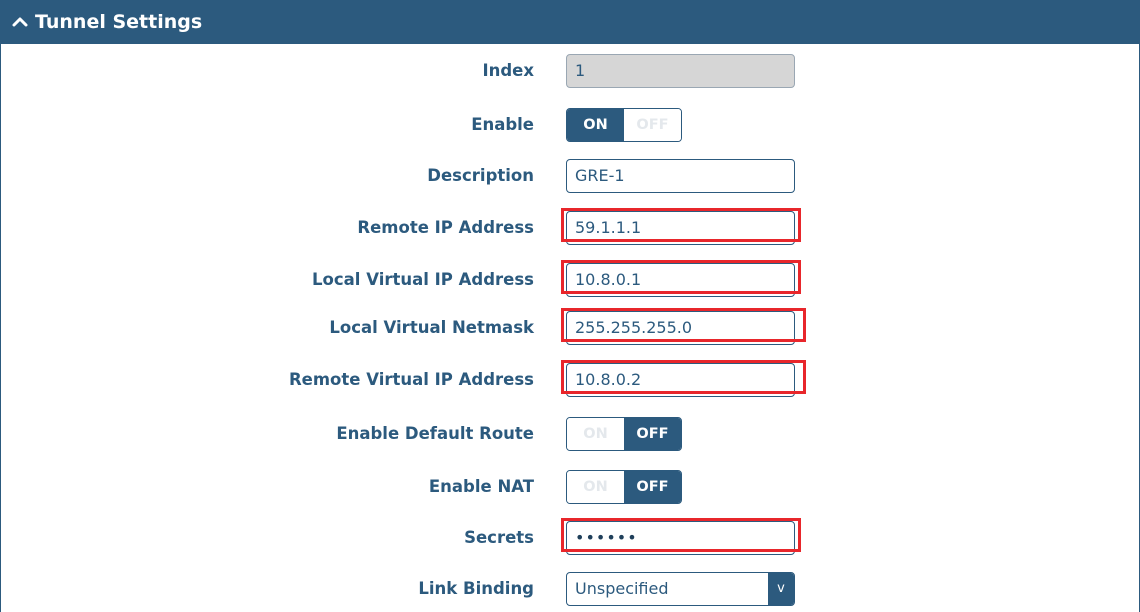 The width and height of the screenshot is (1140, 612). What do you see at coordinates (781, 589) in the screenshot?
I see `chevron-down-icon: v` at bounding box center [781, 589].